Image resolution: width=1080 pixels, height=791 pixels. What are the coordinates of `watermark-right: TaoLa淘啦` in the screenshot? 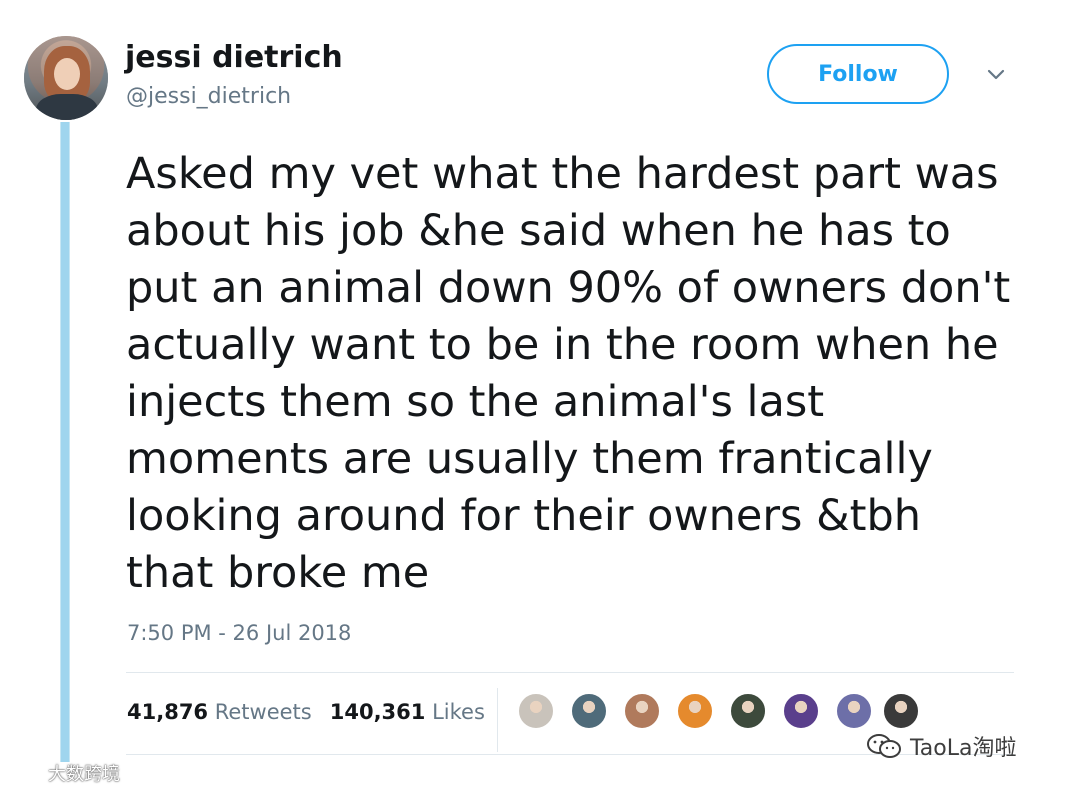 It's located at (941, 746).